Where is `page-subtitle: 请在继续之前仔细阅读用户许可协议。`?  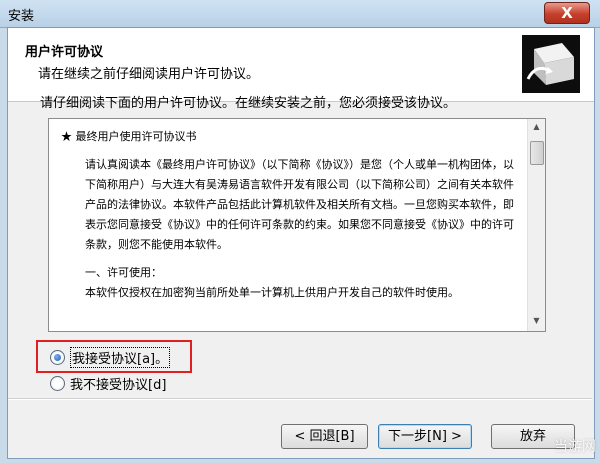
page-subtitle: 请在继续之前仔细阅读用户许可协议。 is located at coordinates (149, 74).